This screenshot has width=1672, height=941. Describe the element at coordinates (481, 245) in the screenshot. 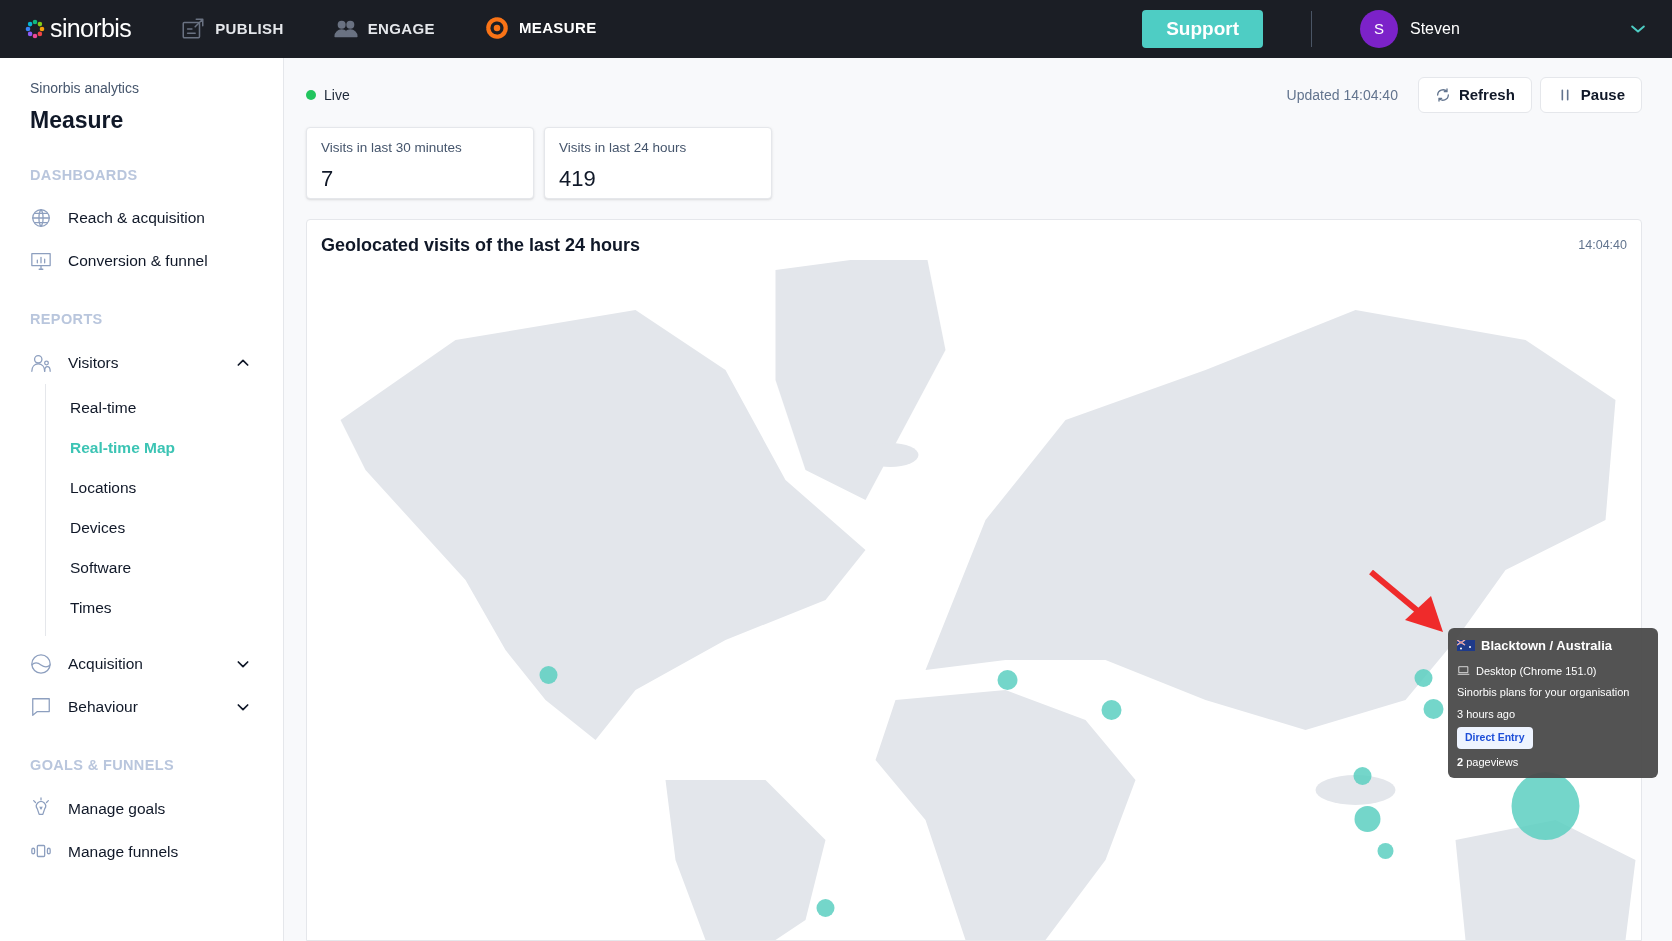

I see `card-title: Geolocated visits of the last 24 hours` at that location.